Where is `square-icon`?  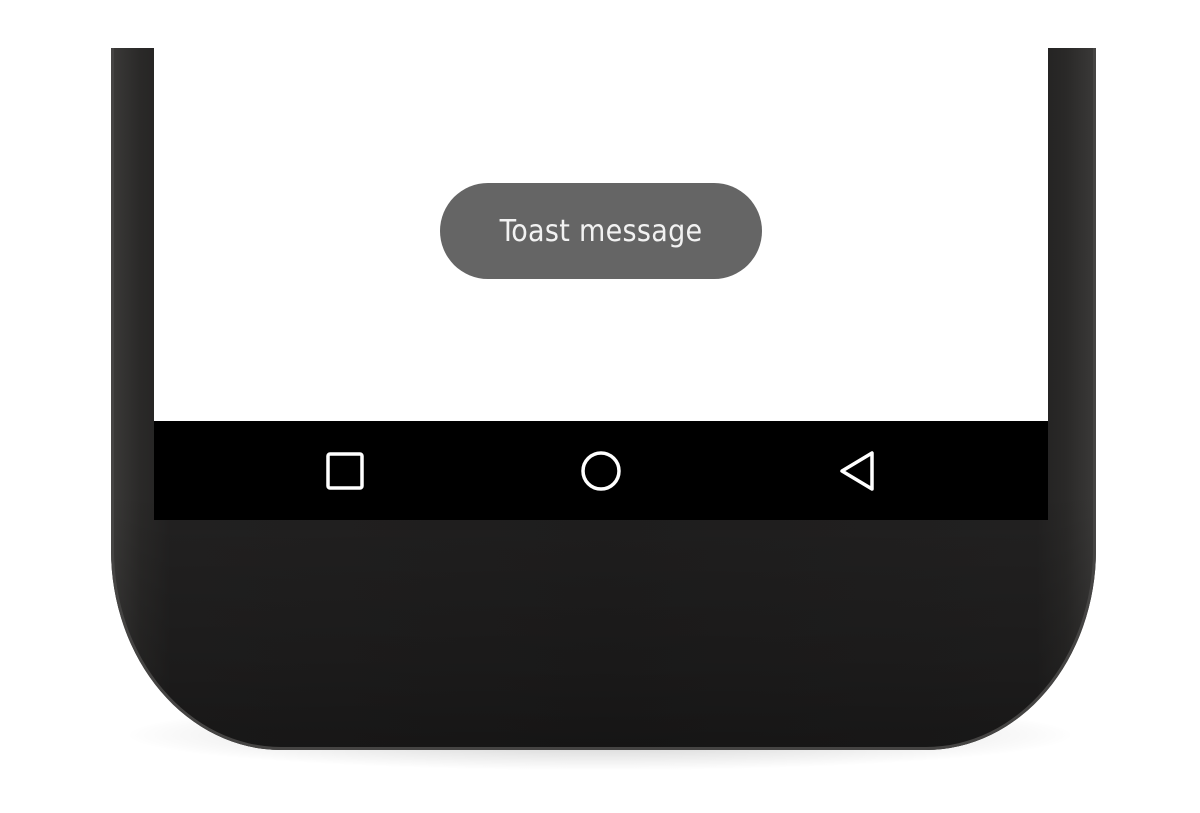 square-icon is located at coordinates (345, 471).